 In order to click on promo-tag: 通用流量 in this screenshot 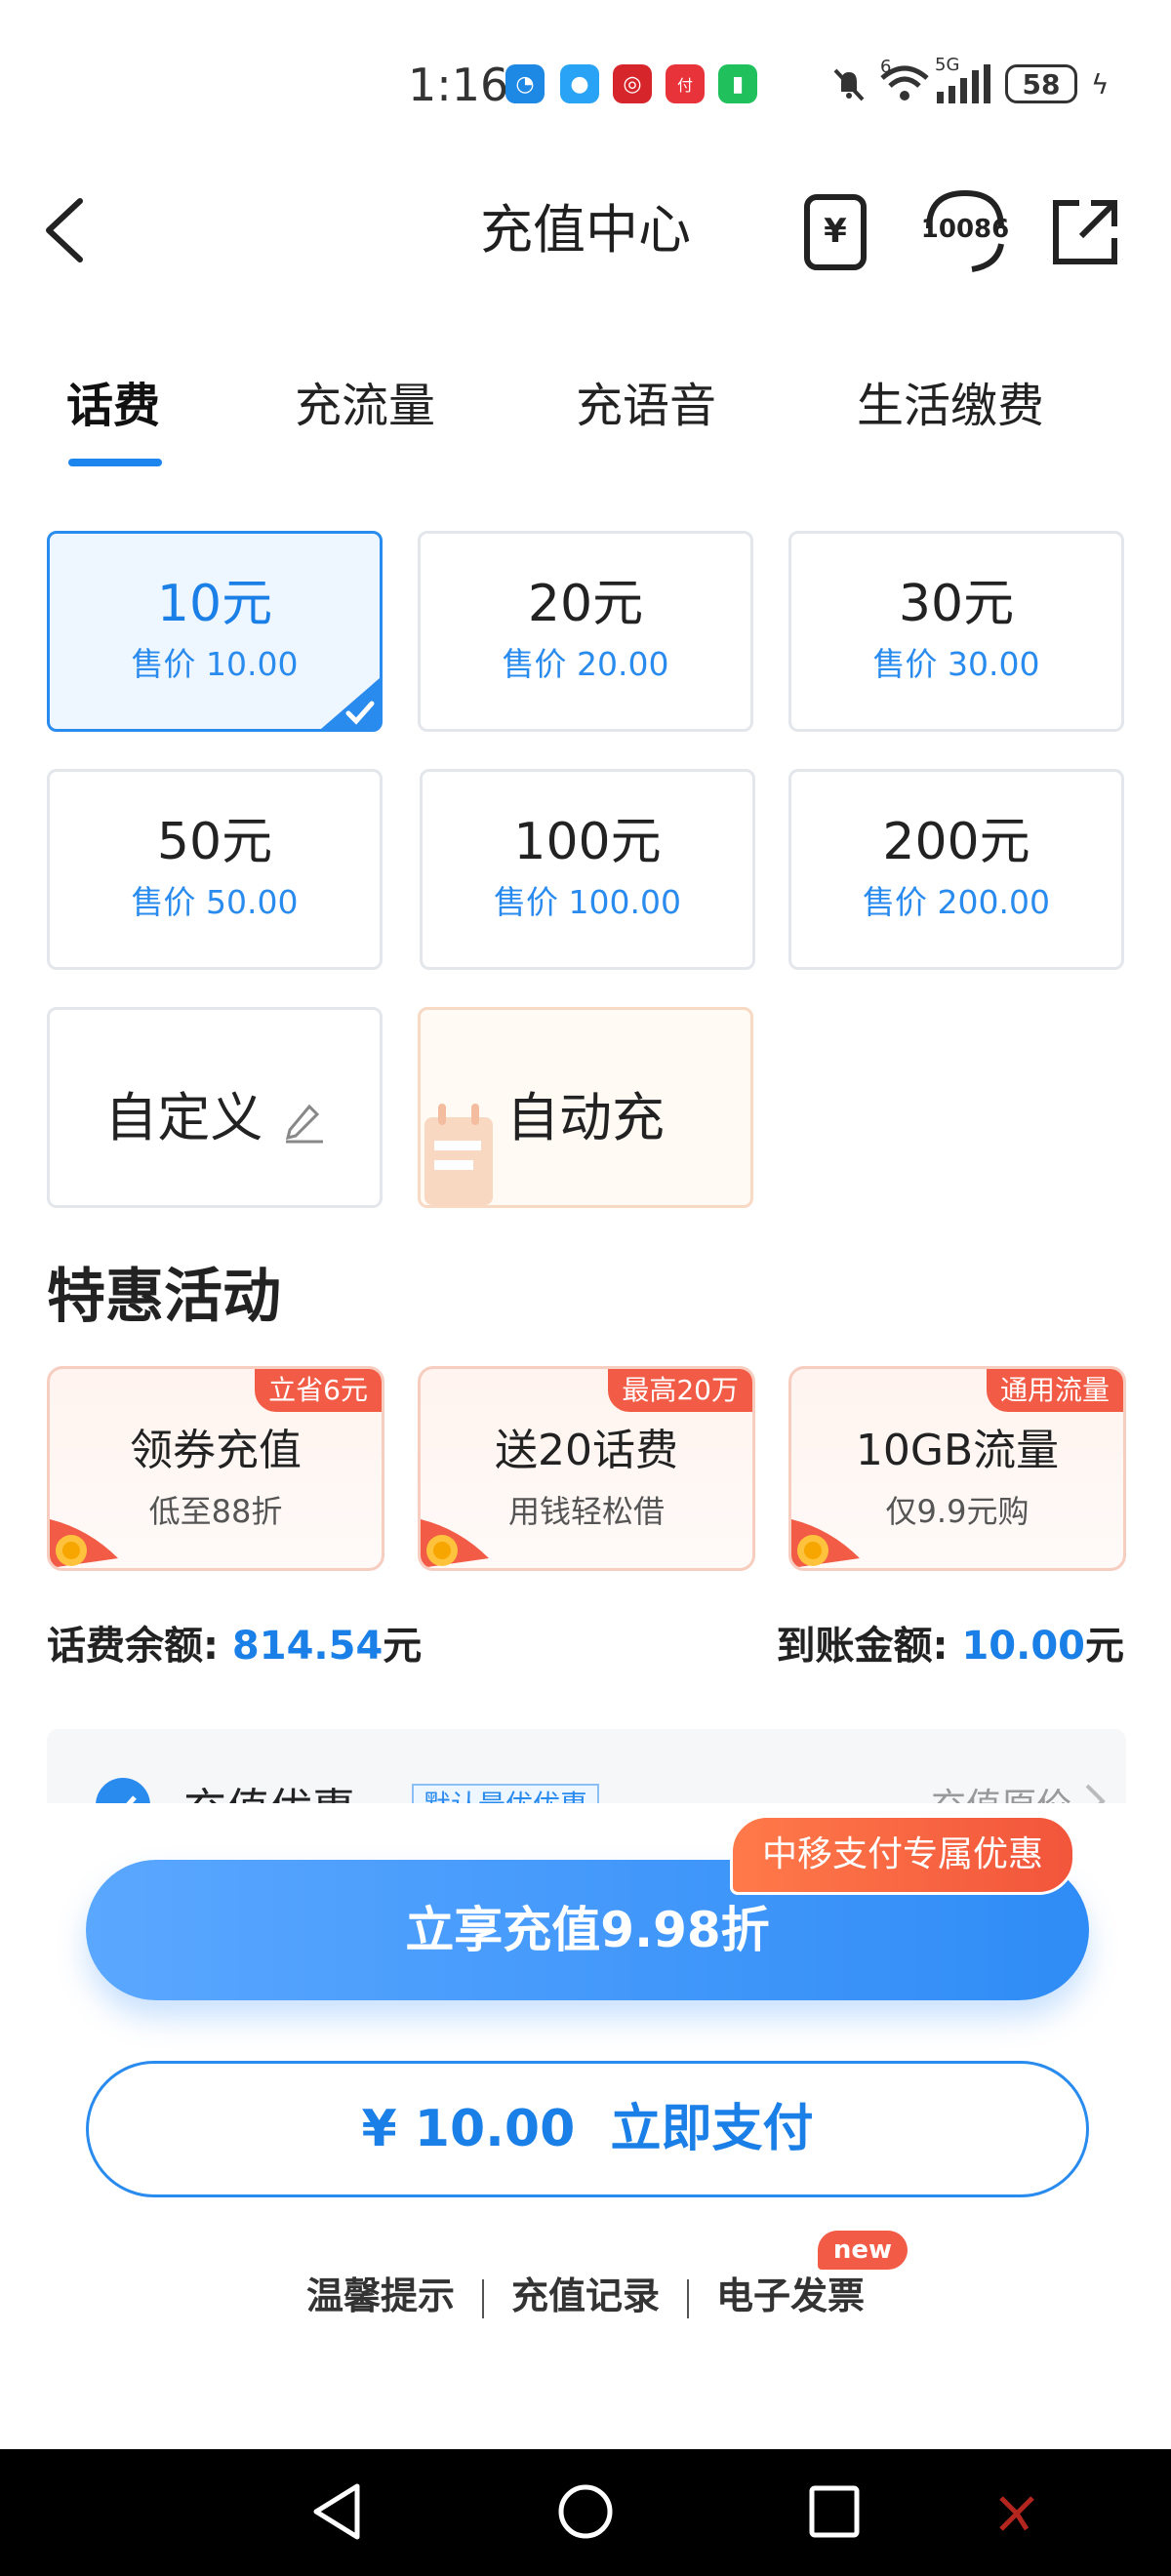, I will do `click(1054, 1390)`.